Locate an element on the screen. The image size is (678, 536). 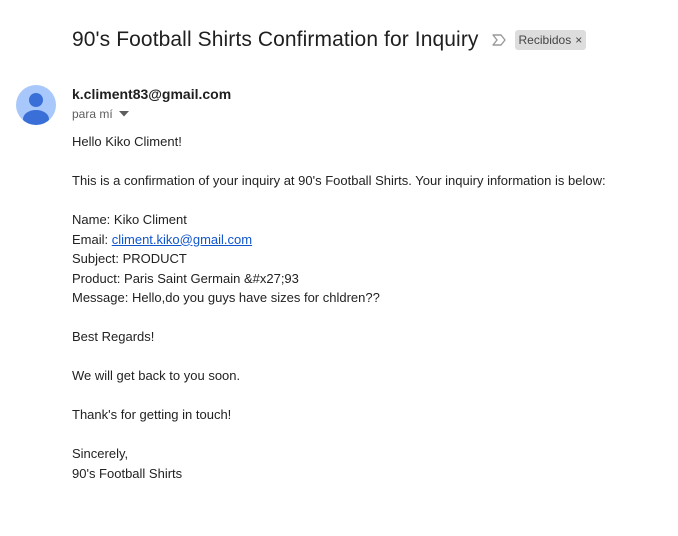
regards-line: Best Regards! is located at coordinates (113, 336).